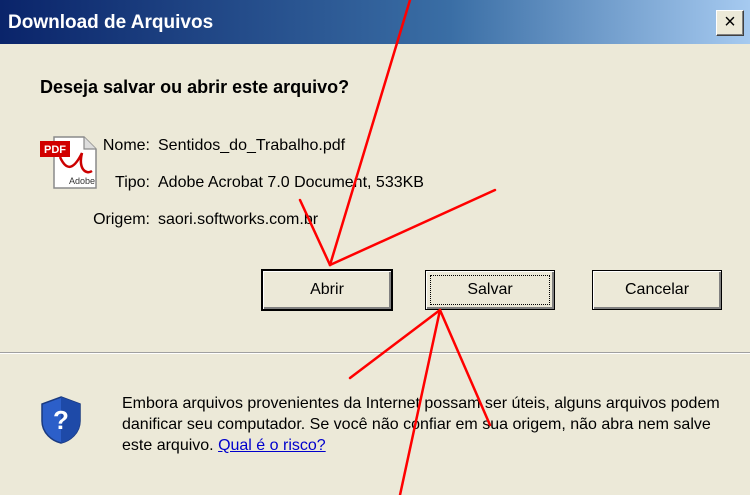  I want to click on type-label: Tipo:, so click(132, 182).